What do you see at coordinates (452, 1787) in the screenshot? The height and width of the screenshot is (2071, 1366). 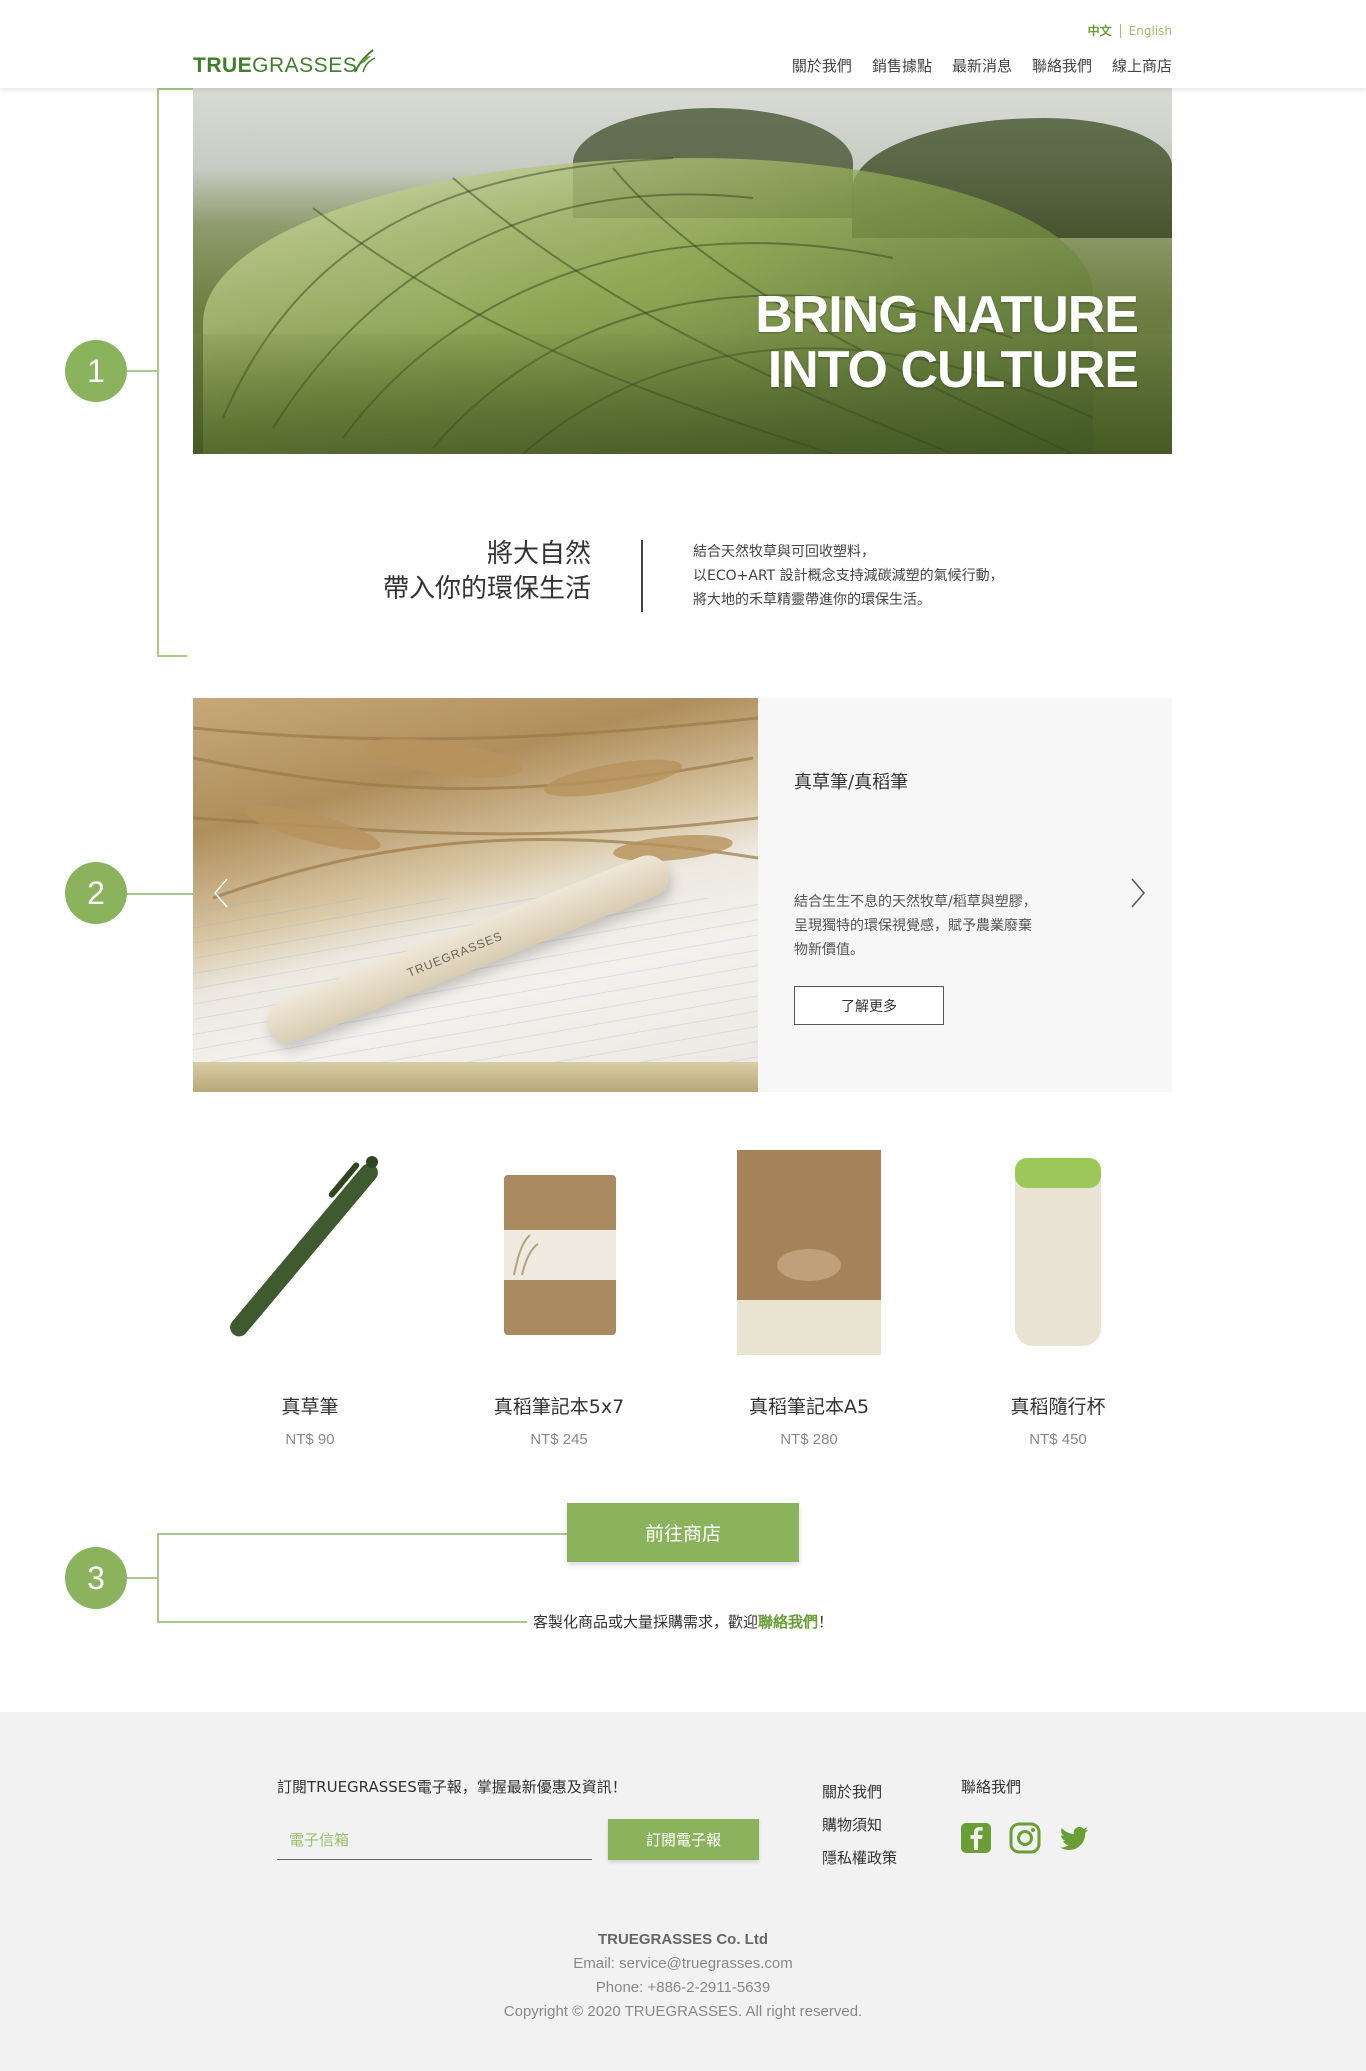 I see `newsletter-text: 訂閱TRUEGRASSES電子報，掌握最新優惠及資訊！` at bounding box center [452, 1787].